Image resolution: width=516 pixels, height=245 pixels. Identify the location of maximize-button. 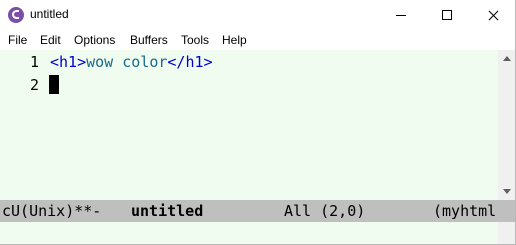
(447, 15).